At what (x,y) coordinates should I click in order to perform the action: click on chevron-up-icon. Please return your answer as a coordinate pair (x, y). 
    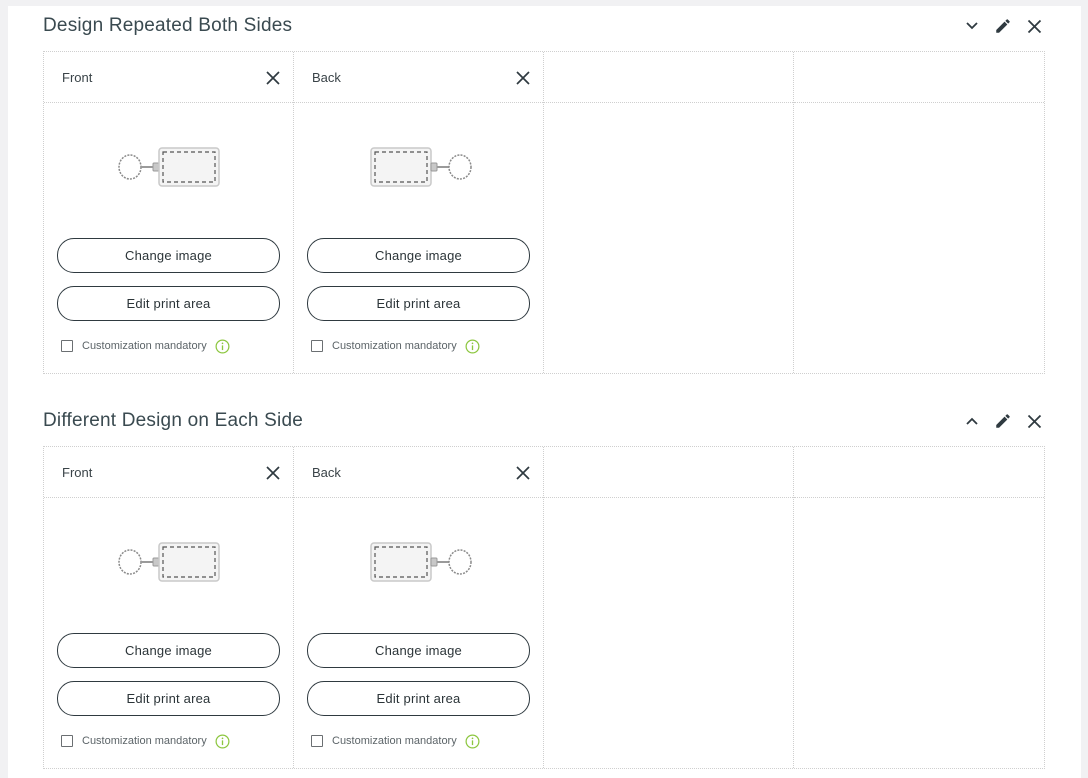
    Looking at the image, I should click on (972, 421).